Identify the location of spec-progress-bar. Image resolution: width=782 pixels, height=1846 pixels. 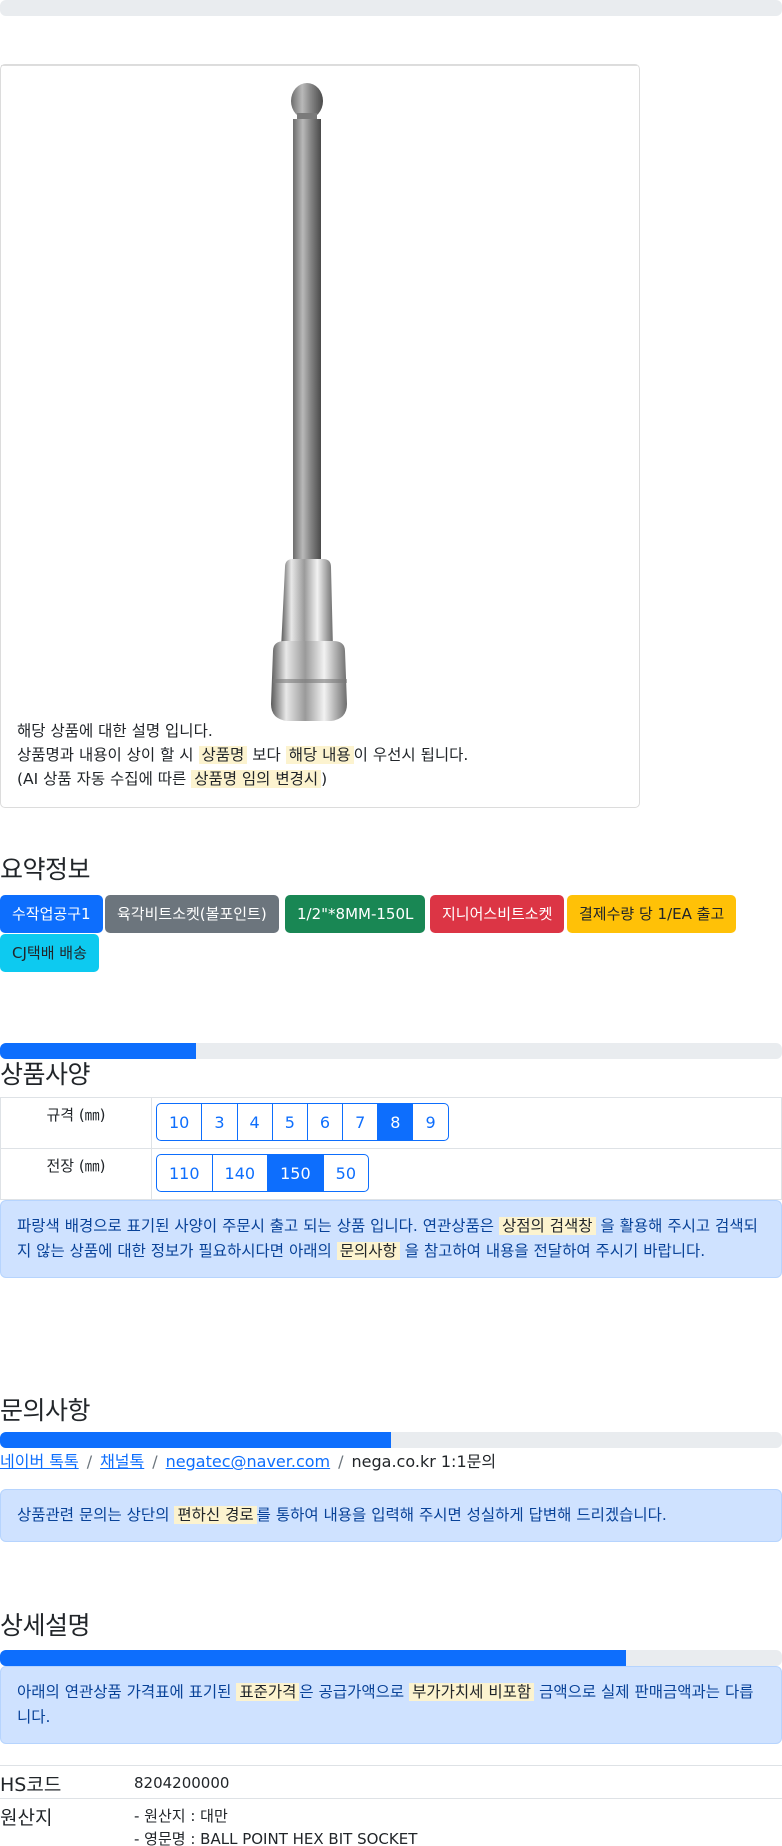
(391, 1051).